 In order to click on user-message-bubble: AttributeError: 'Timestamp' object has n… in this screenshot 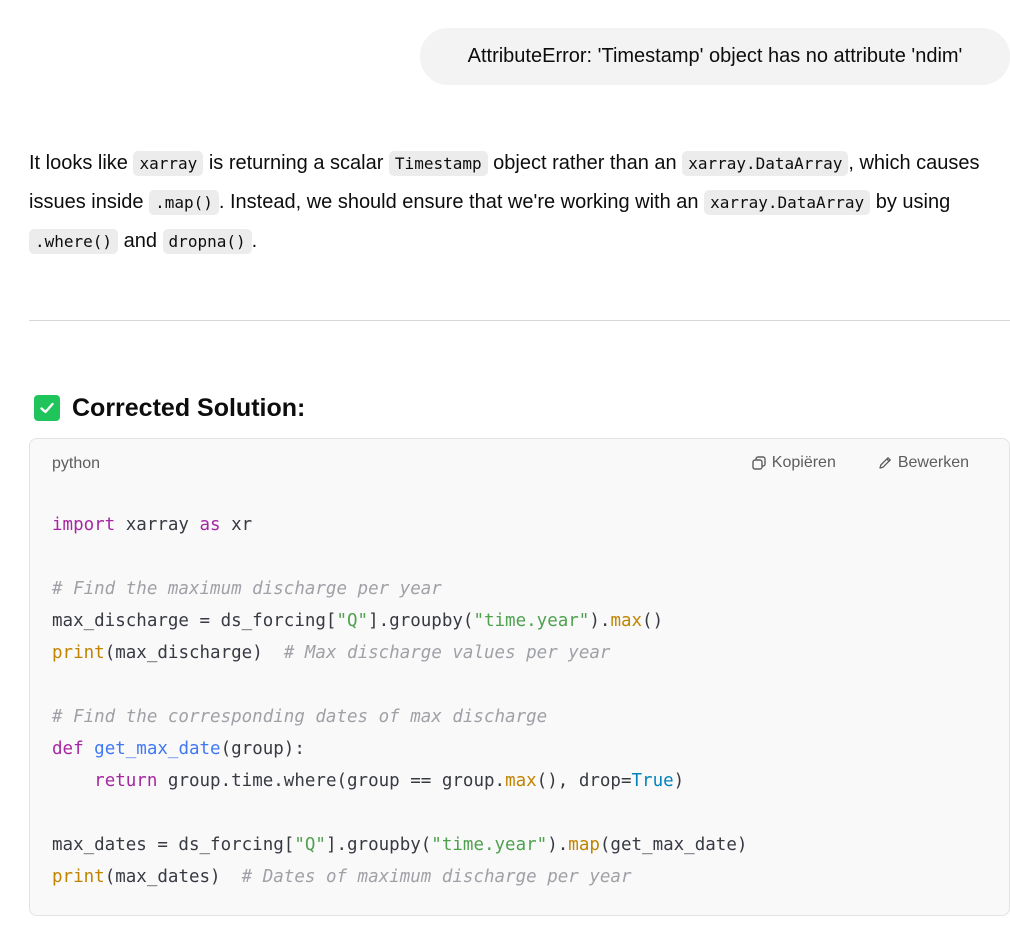, I will do `click(715, 56)`.